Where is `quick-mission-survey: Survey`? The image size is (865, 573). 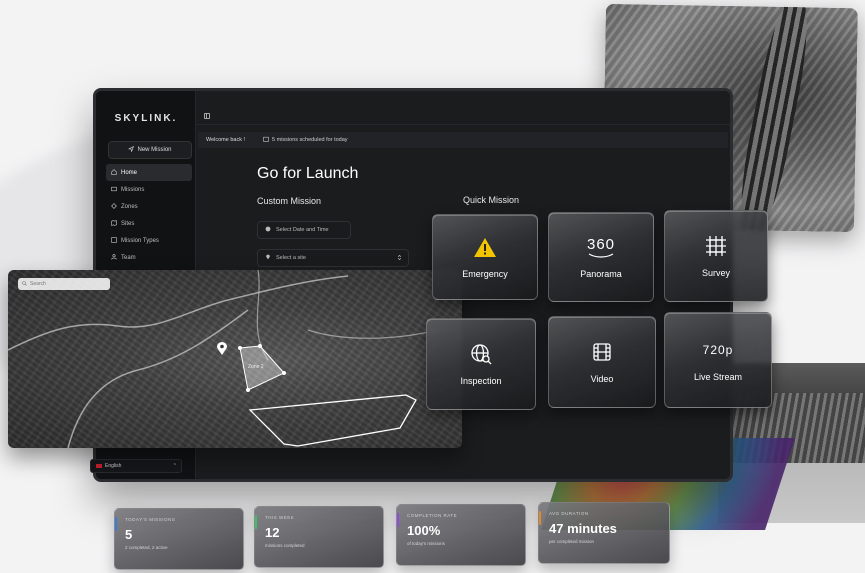 quick-mission-survey: Survey is located at coordinates (716, 256).